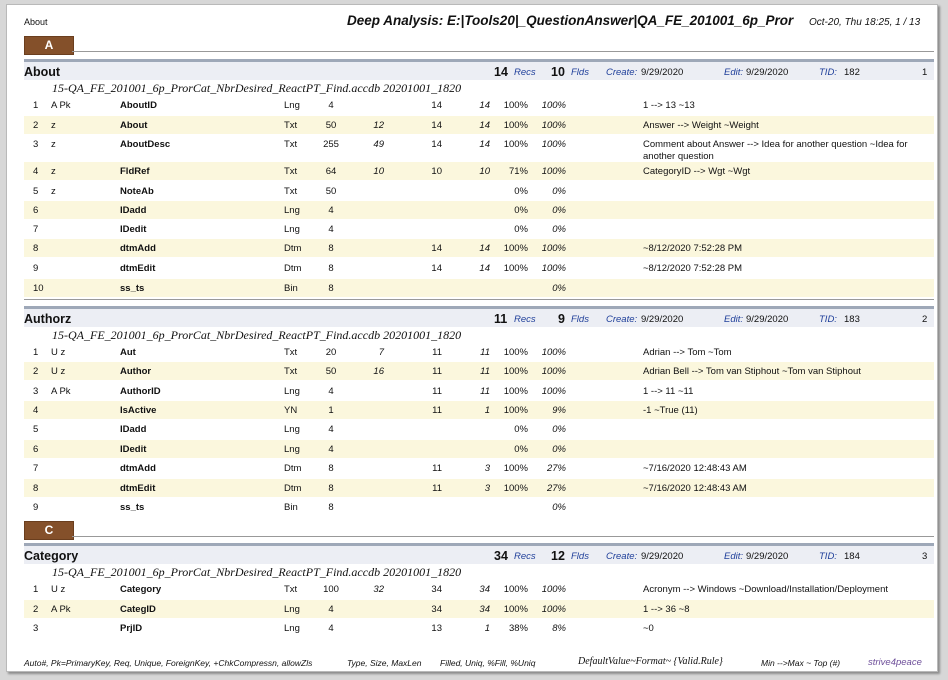  Describe the element at coordinates (479, 45) in the screenshot. I see `section-letter-a: A` at that location.